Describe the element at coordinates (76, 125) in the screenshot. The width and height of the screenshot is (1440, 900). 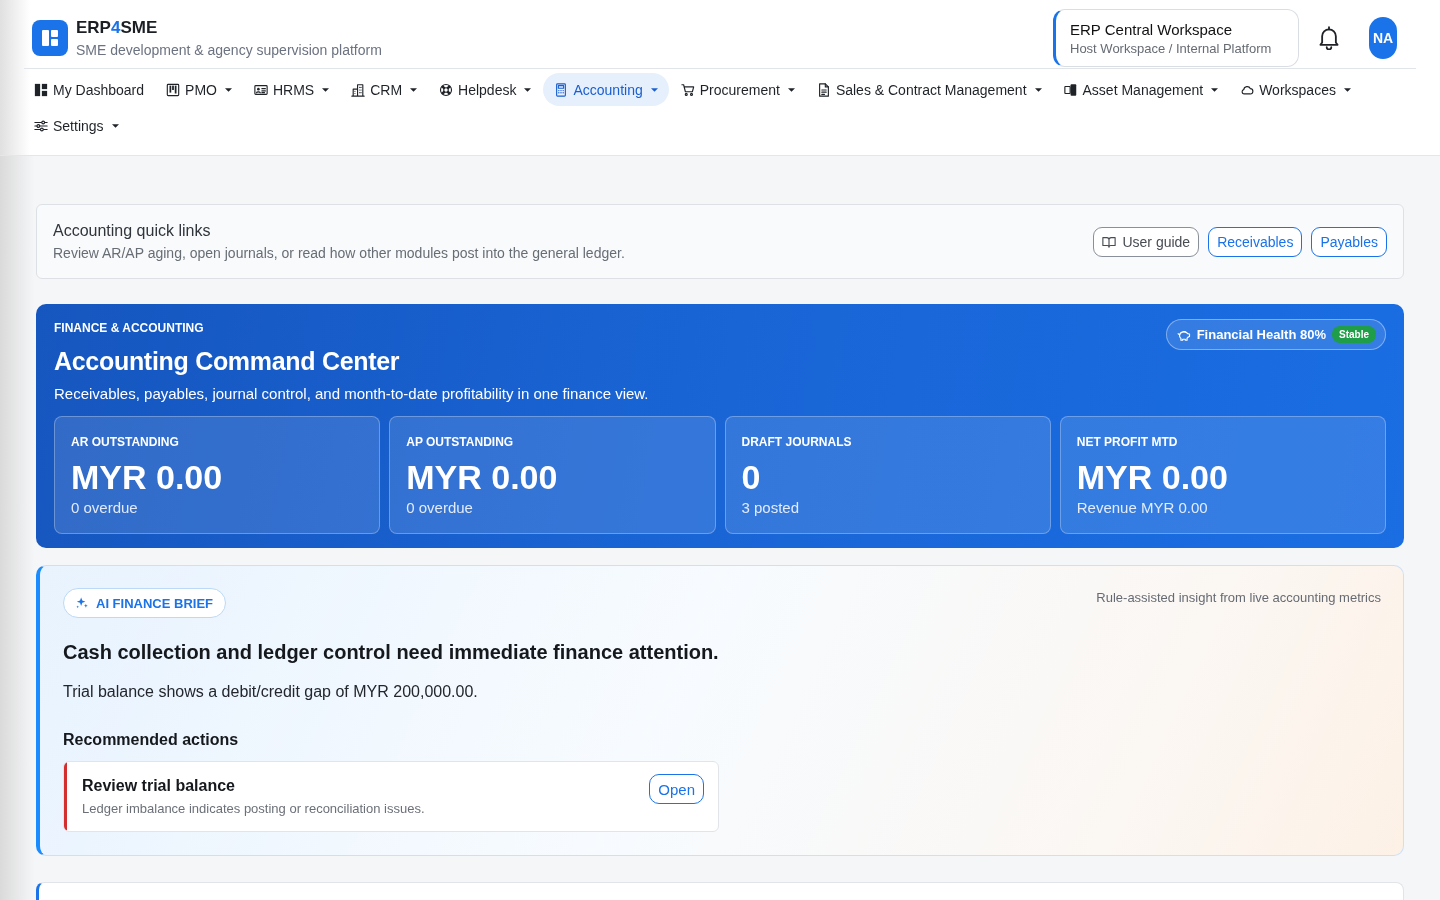
I see `nav-menu-item: Settings` at that location.